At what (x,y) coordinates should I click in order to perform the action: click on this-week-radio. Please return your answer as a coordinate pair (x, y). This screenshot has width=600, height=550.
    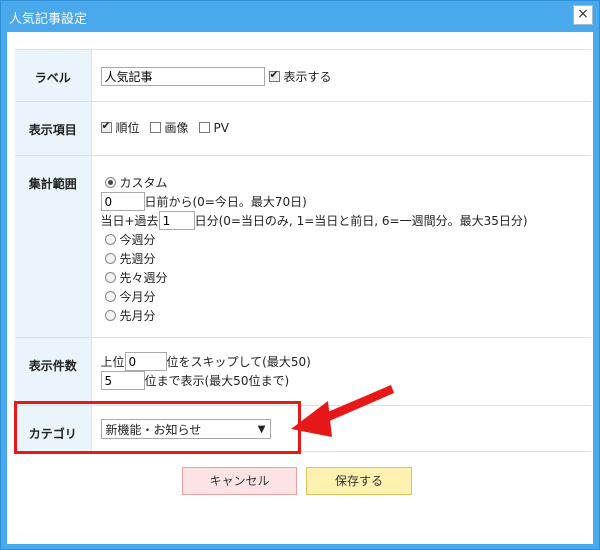
    Looking at the image, I should click on (110, 239).